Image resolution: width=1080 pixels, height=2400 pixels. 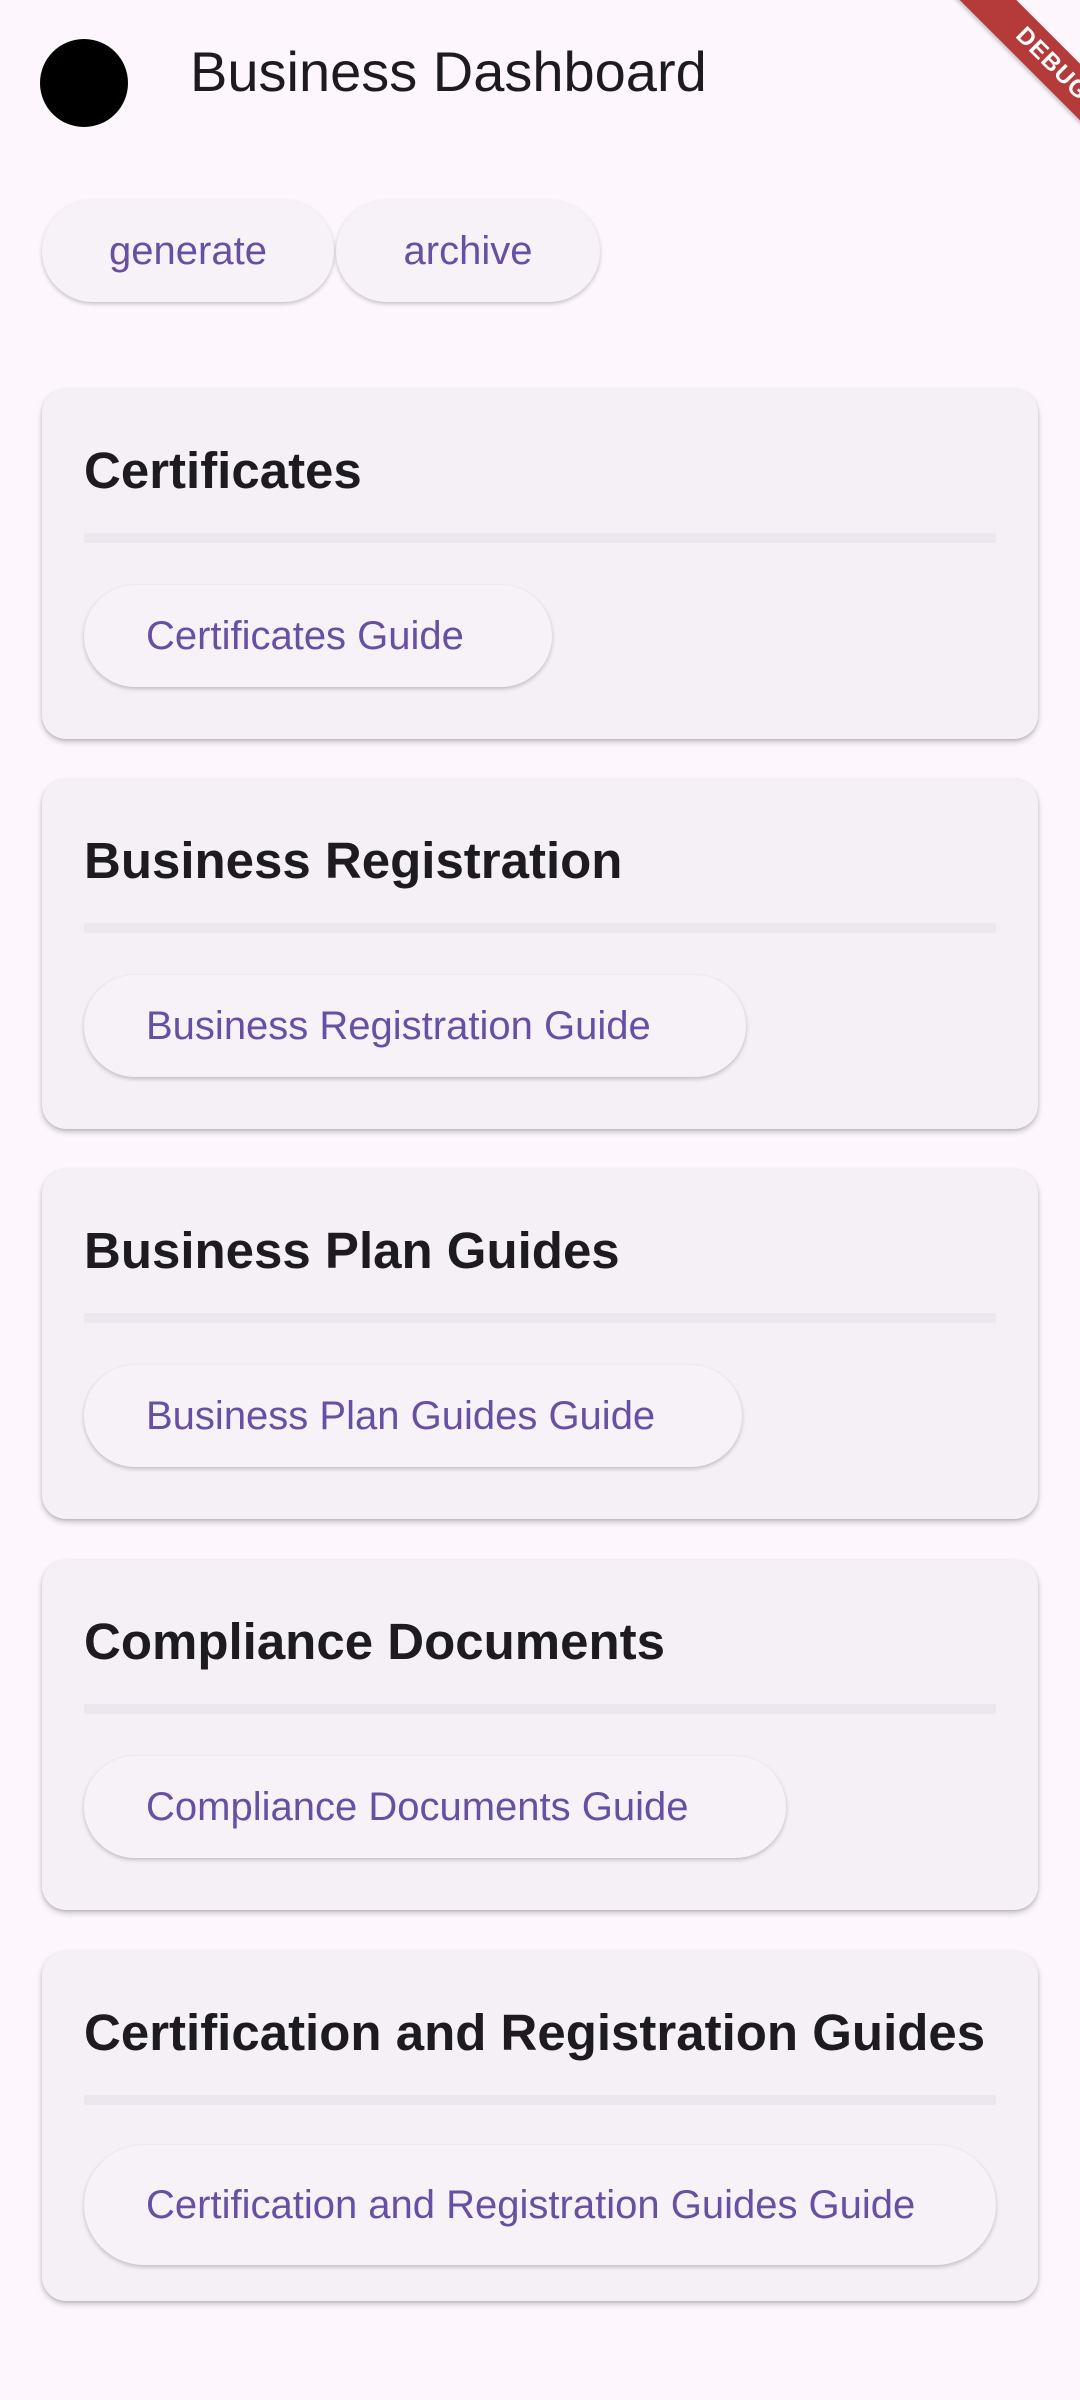 I want to click on card-title: Compliance Documents, so click(x=374, y=1641).